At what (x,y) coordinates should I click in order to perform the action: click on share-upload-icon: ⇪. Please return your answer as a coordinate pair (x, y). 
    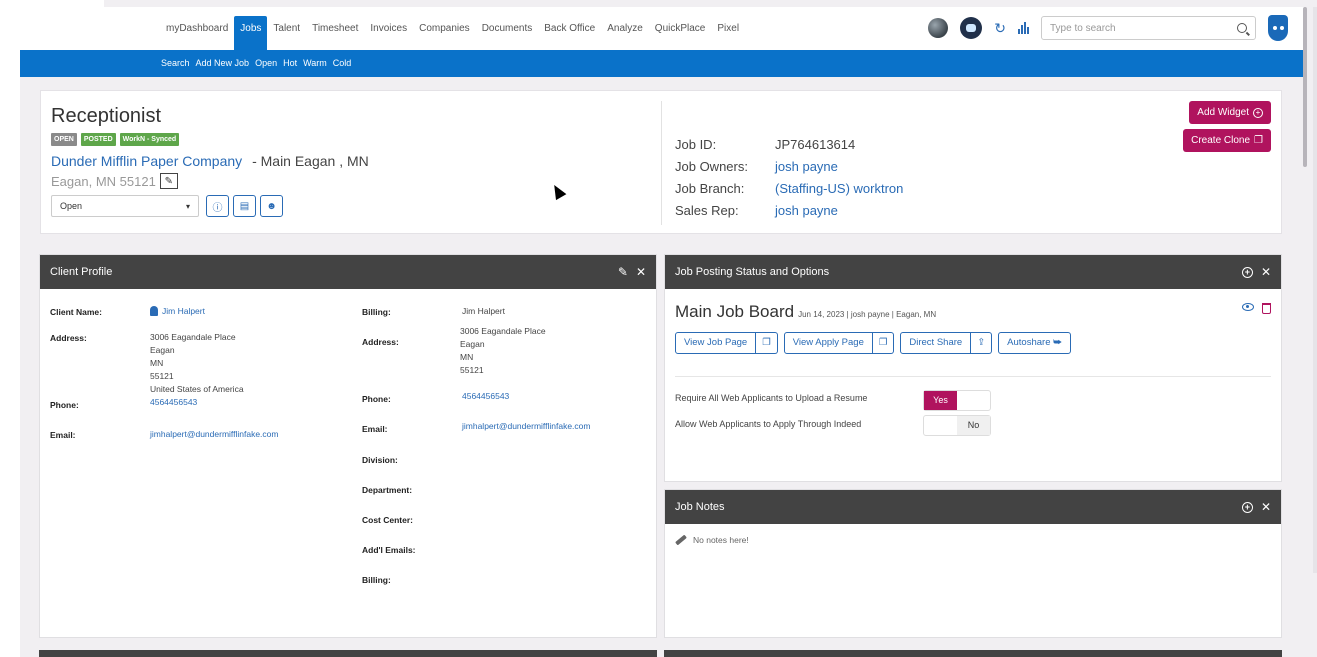
    Looking at the image, I should click on (982, 343).